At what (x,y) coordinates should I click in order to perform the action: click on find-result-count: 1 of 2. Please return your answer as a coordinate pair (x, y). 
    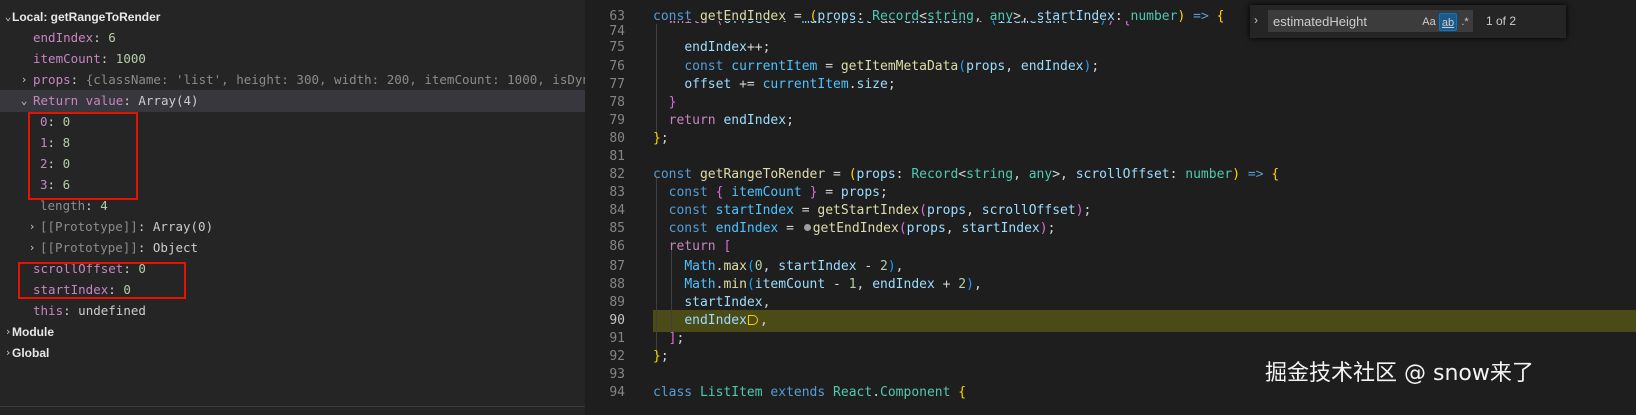
    Looking at the image, I should click on (1501, 21).